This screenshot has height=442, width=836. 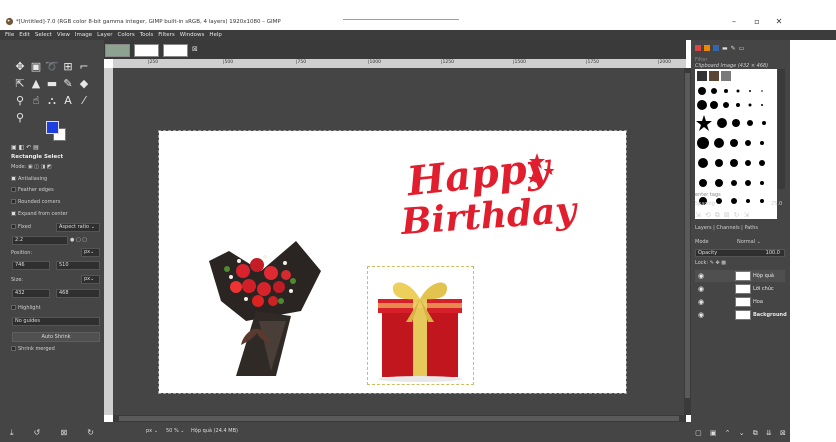 I want to click on size-unit-select: px⌄, so click(x=90, y=279).